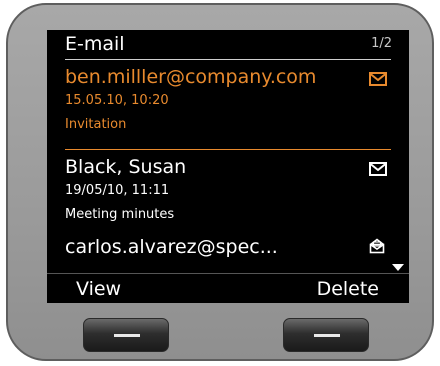 The height and width of the screenshot is (366, 440). Describe the element at coordinates (377, 246) in the screenshot. I see `opened-envelope-icon` at that location.